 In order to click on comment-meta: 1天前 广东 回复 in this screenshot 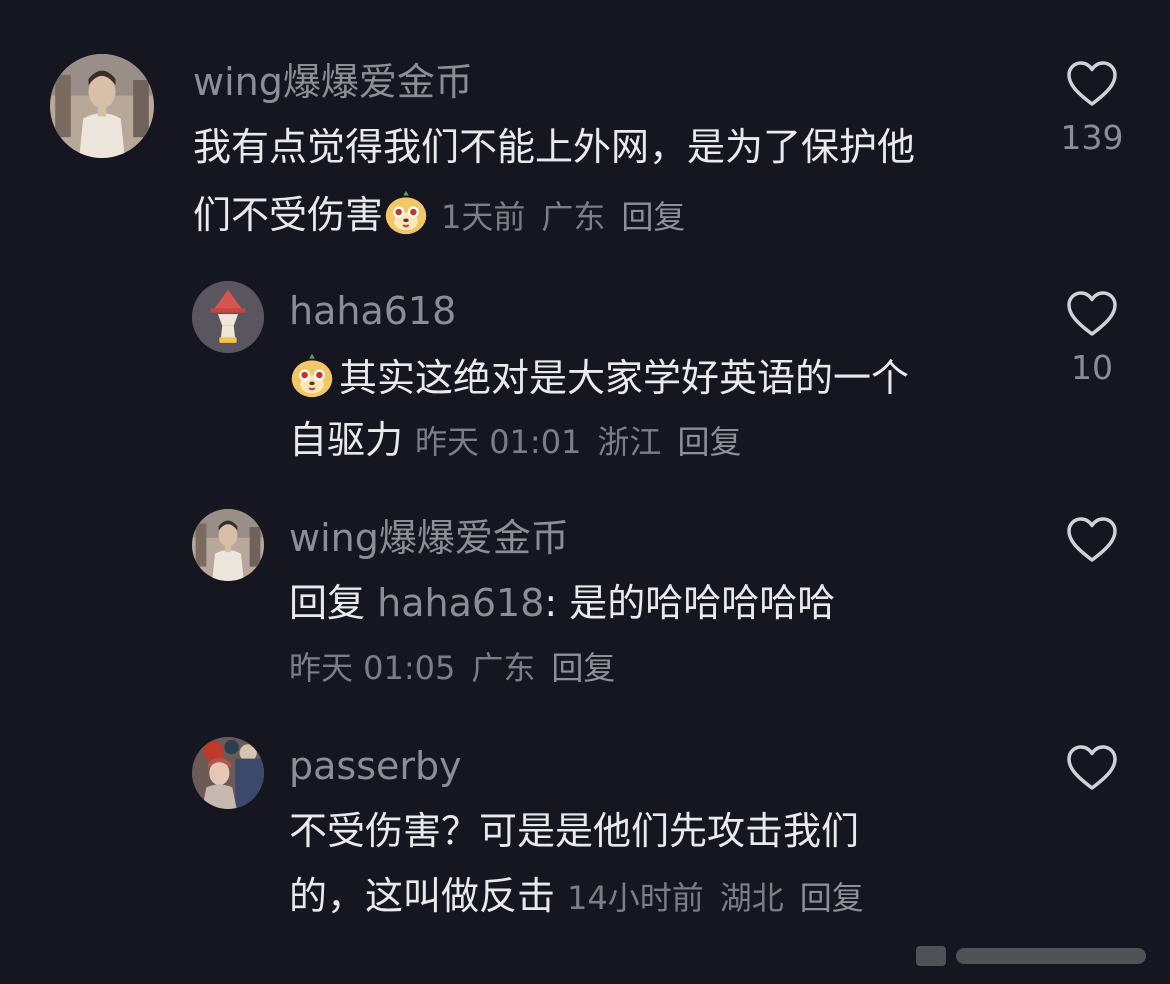, I will do `click(563, 217)`.